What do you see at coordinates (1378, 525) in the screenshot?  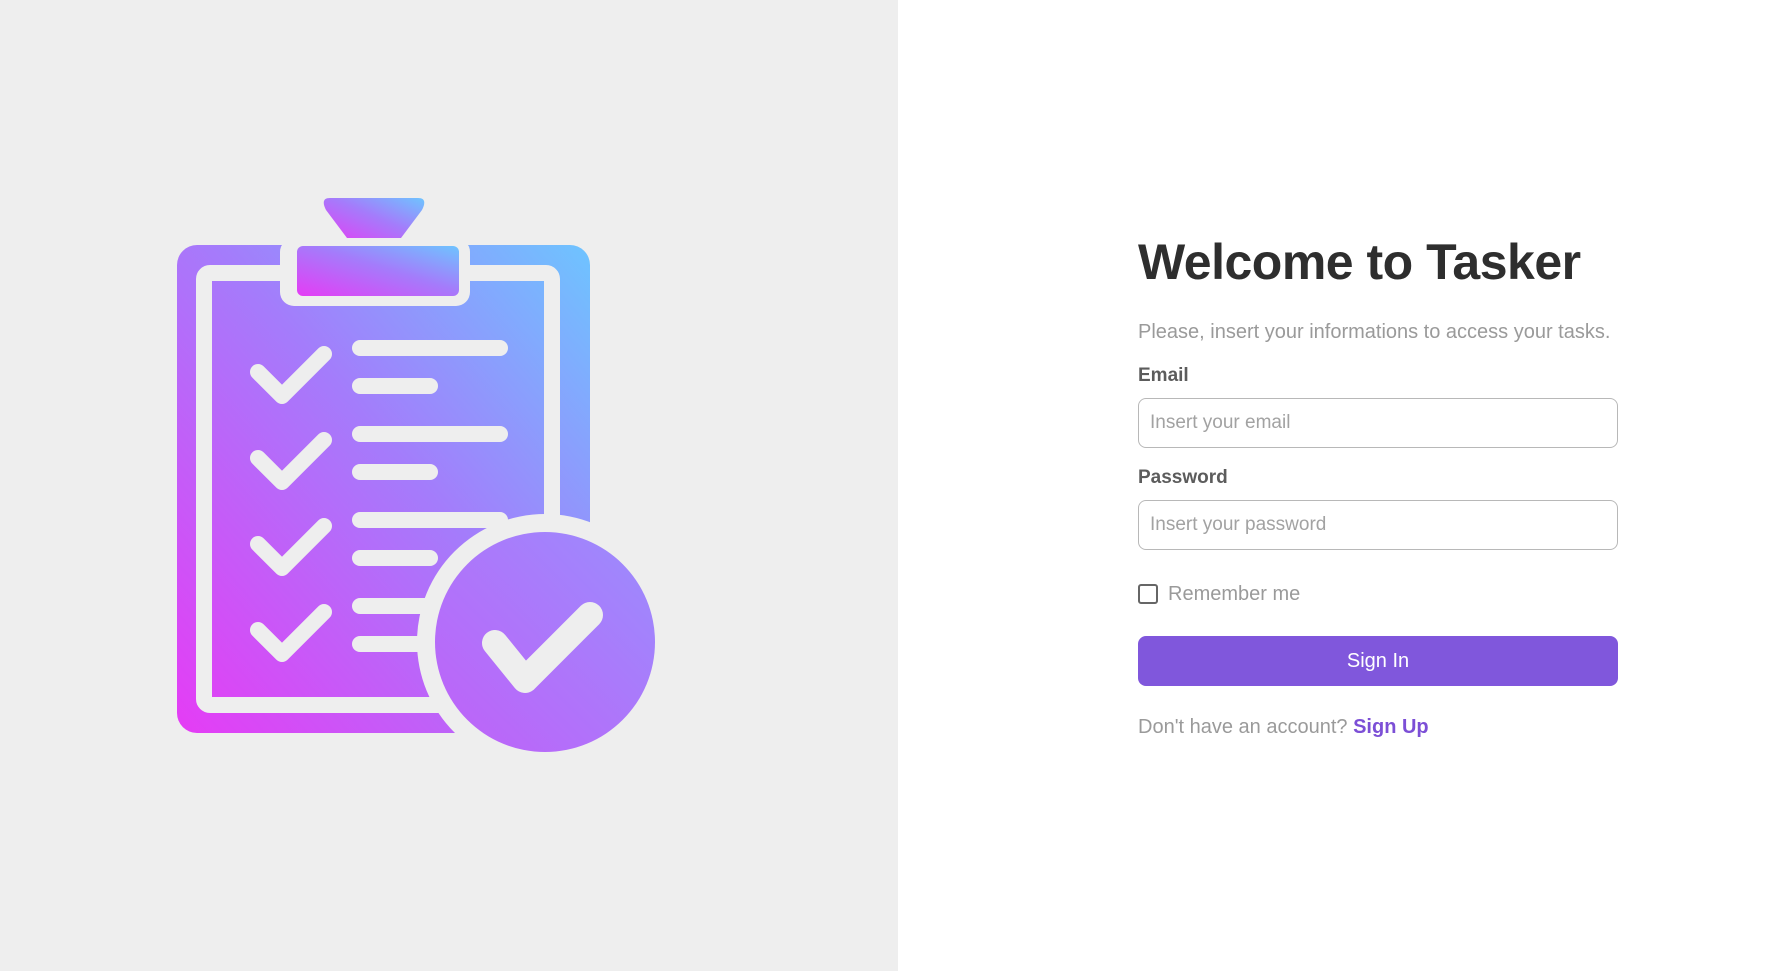 I see `password-input` at bounding box center [1378, 525].